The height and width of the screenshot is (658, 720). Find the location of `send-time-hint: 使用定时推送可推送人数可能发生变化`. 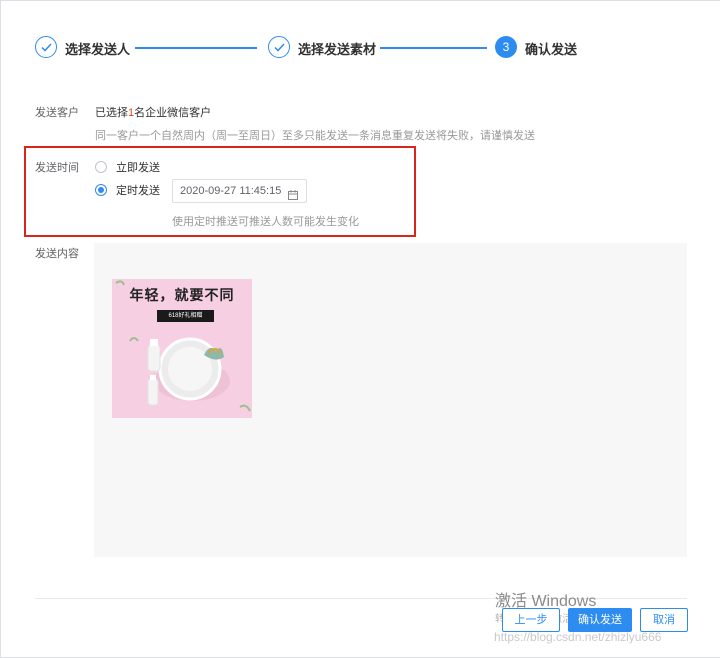

send-time-hint: 使用定时推送可推送人数可能发生变化 is located at coordinates (265, 222).